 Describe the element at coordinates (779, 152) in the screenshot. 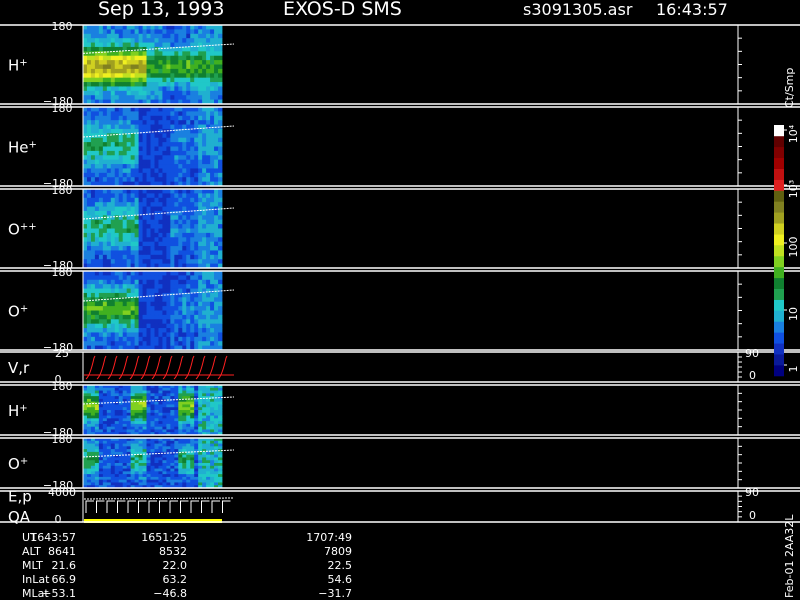

I see `colorbar-swatch` at that location.